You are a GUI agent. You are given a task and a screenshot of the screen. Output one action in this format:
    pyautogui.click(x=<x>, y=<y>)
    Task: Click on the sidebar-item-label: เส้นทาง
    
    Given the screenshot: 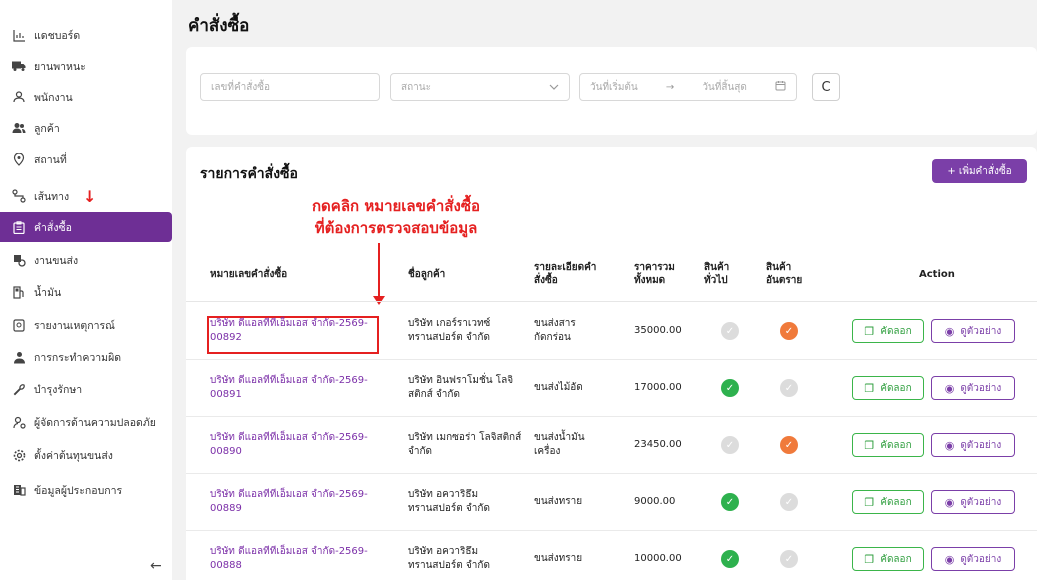 What is the action you would take?
    pyautogui.click(x=52, y=196)
    